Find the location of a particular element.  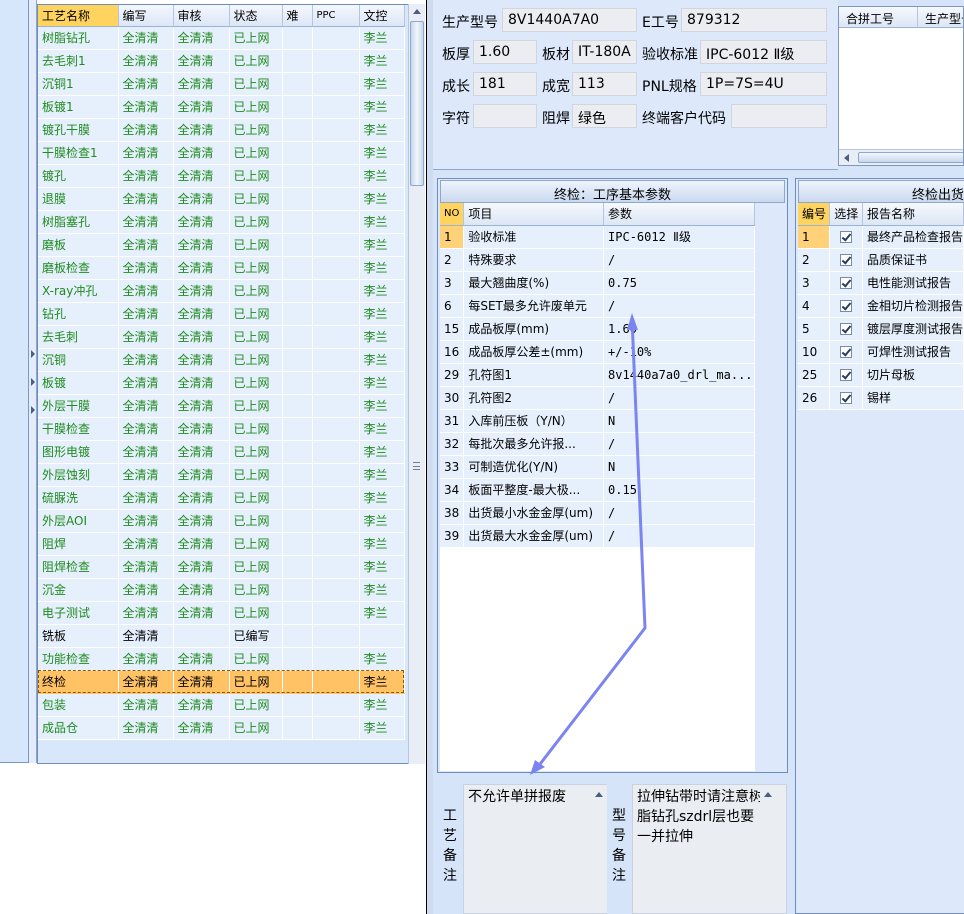

process-name-cell: 铣板 is located at coordinates (78, 636).